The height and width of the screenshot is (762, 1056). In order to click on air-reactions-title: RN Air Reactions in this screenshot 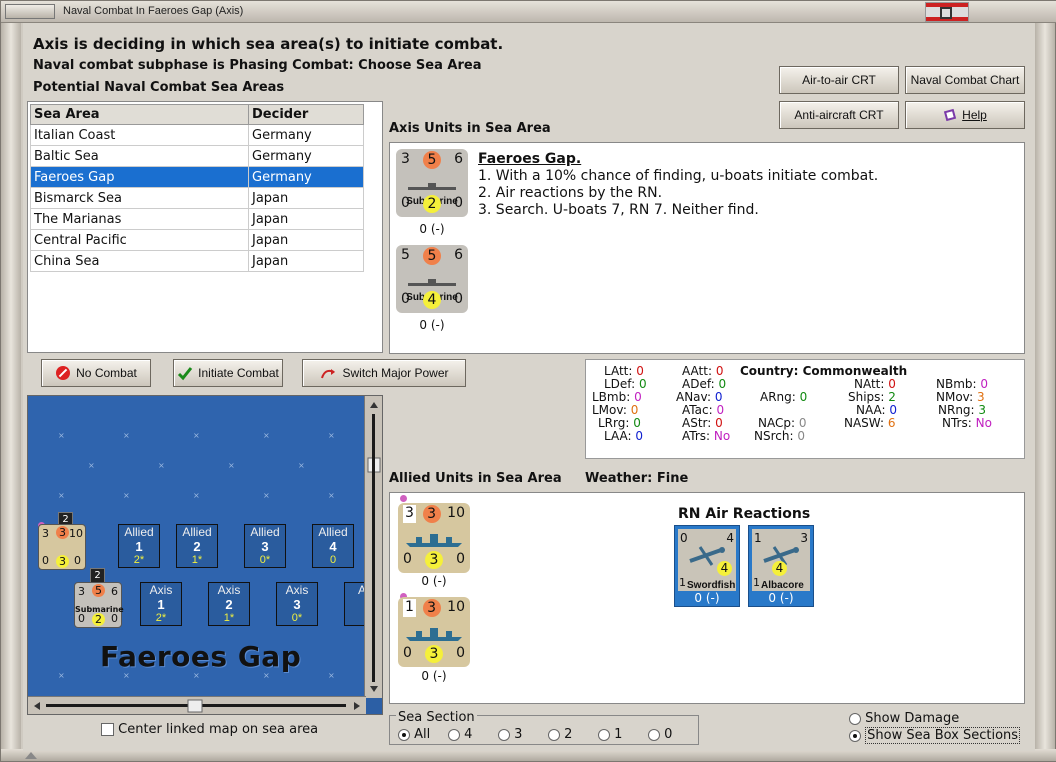, I will do `click(744, 514)`.